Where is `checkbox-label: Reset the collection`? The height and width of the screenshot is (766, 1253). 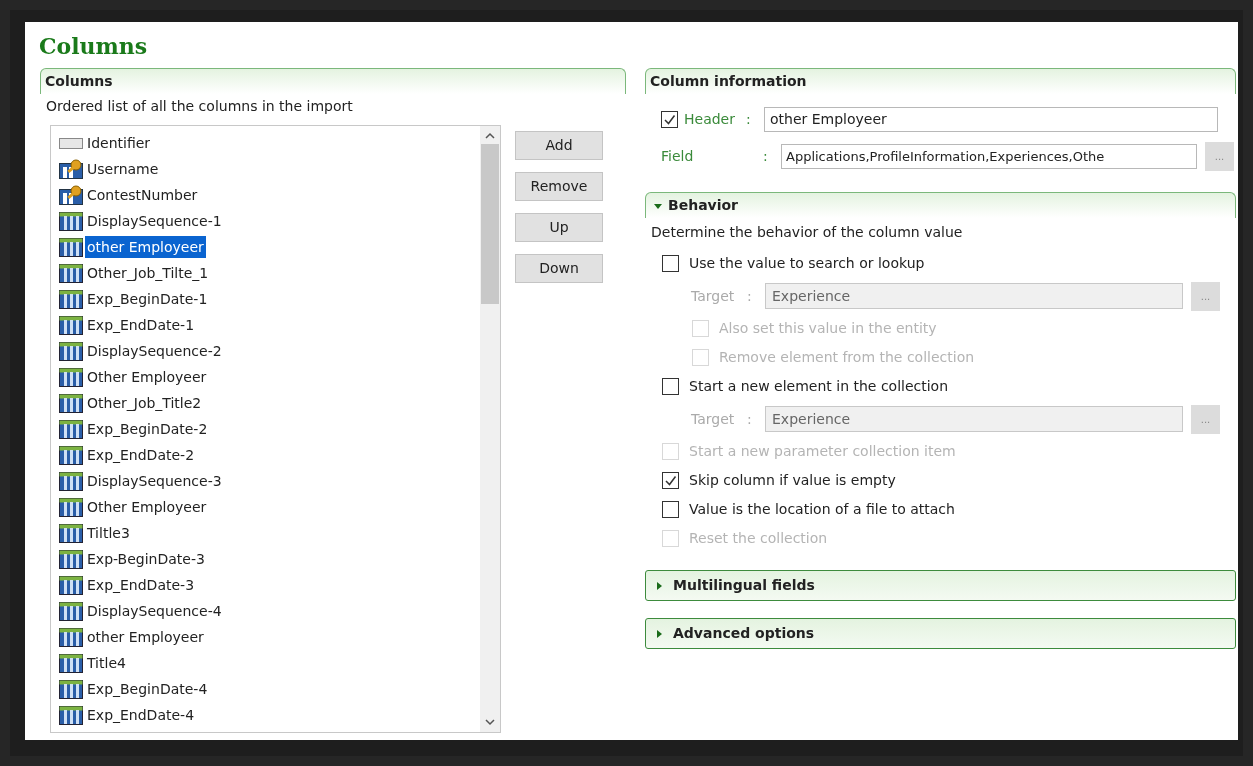
checkbox-label: Reset the collection is located at coordinates (758, 538).